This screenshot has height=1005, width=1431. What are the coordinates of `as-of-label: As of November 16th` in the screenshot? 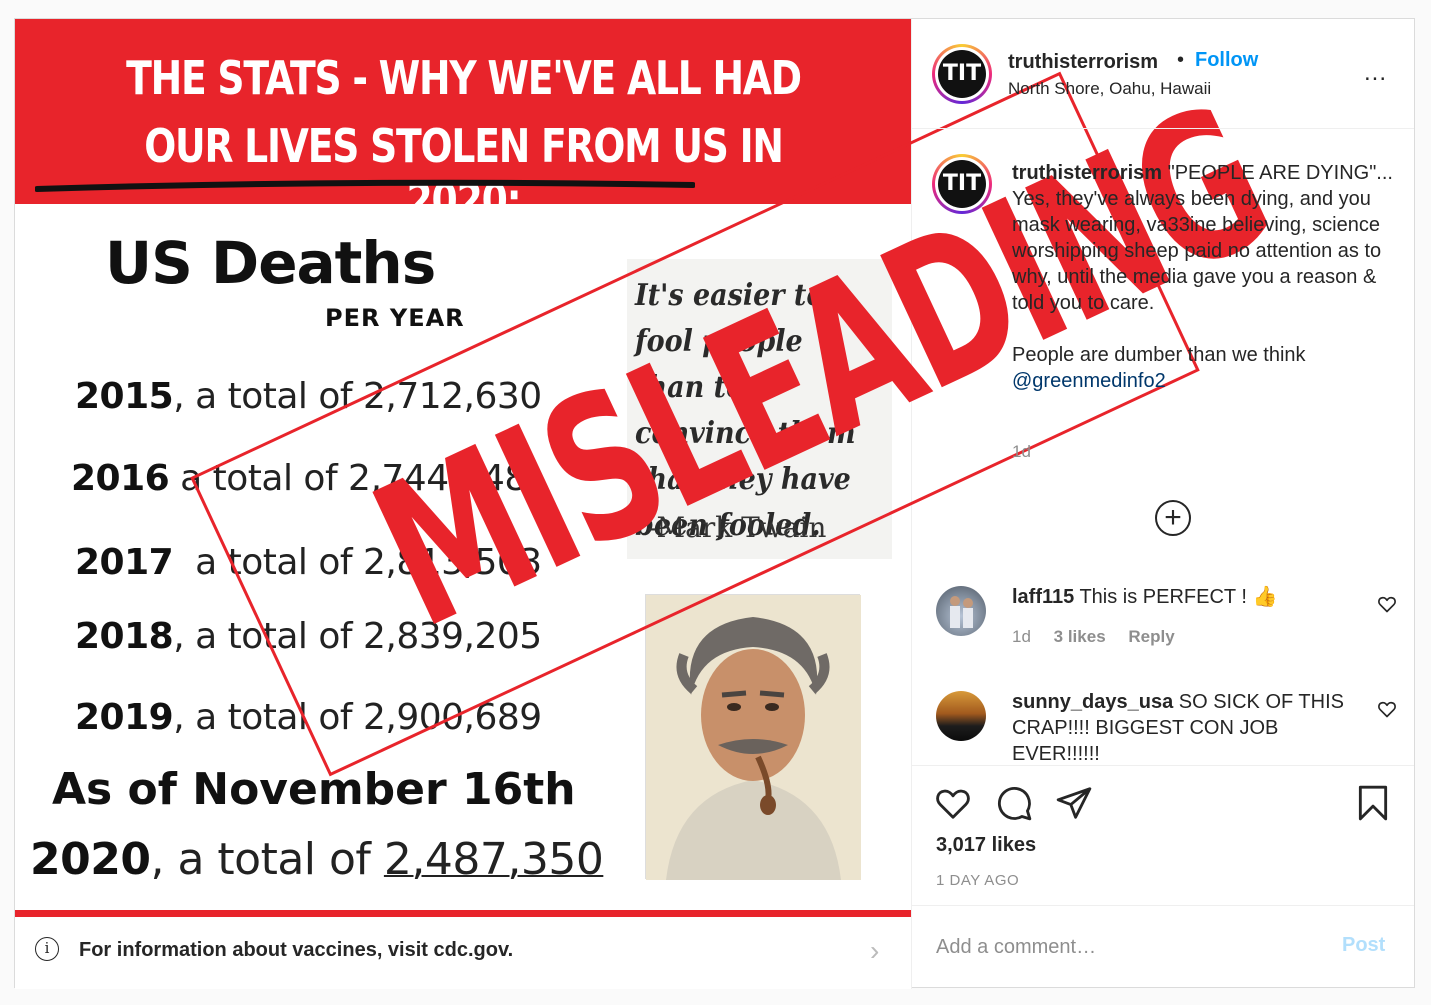 It's located at (314, 789).